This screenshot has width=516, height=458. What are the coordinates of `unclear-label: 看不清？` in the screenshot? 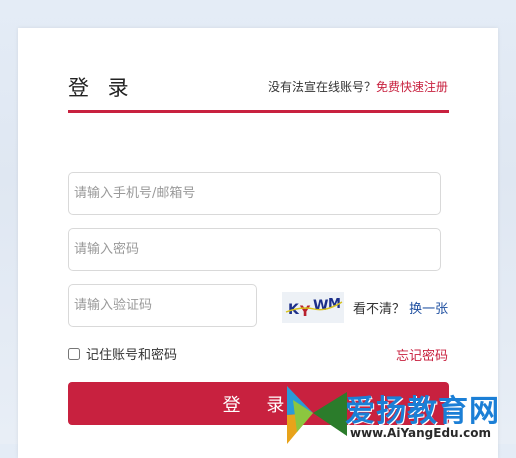 It's located at (379, 309).